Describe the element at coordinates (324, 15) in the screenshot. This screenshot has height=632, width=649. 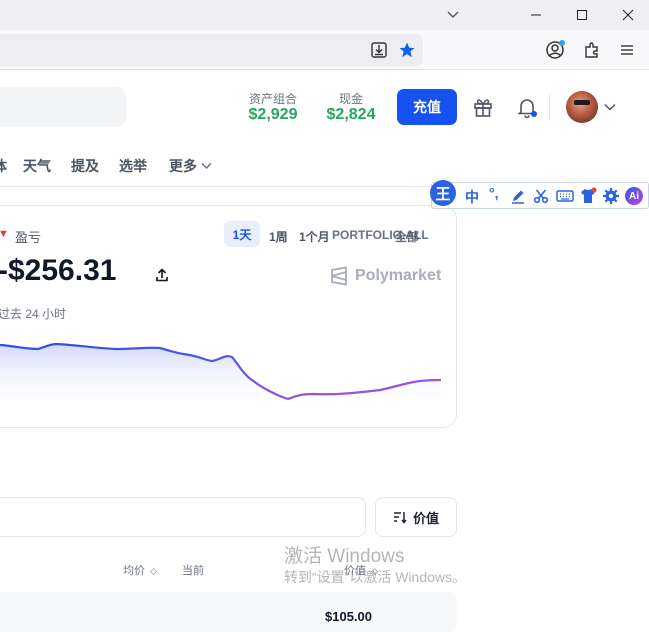
I see `browser-titlebar` at that location.